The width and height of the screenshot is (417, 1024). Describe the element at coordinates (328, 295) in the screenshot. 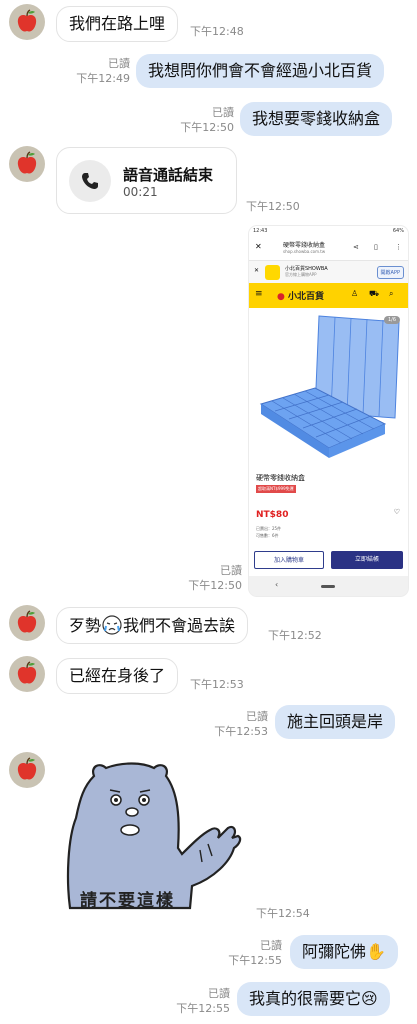

I see `store-header: ≡ ● 小北百貨 ♙ ⛟ ⌕` at that location.